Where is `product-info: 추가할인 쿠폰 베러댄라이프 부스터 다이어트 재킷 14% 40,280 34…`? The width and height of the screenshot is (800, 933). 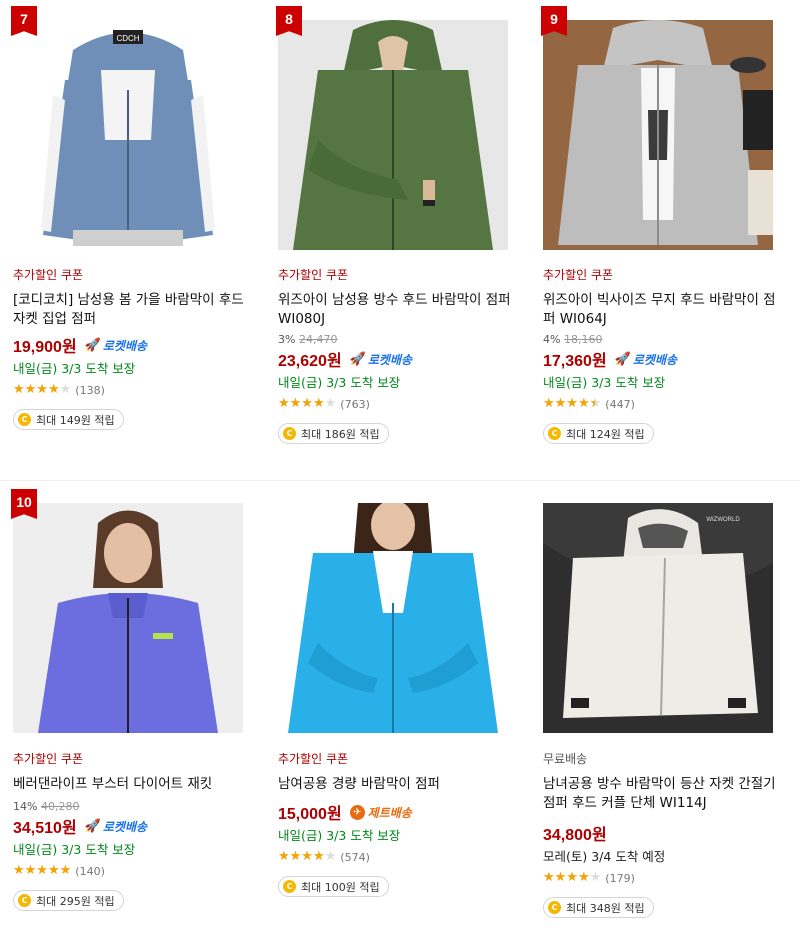 product-info: 추가할인 쿠폰 베러댄라이프 부스터 다이어트 재킷 14% 40,280 34… is located at coordinates (135, 831).